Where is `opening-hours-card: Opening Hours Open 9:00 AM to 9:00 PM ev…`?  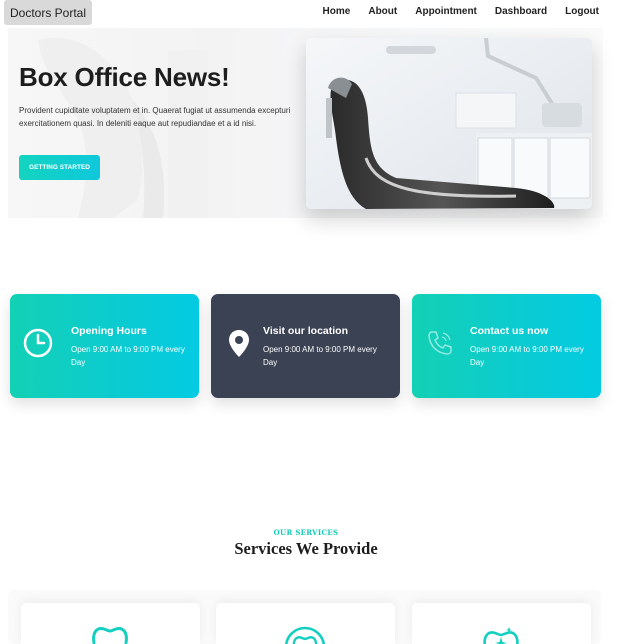 opening-hours-card: Opening Hours Open 9:00 AM to 9:00 PM ev… is located at coordinates (104, 346).